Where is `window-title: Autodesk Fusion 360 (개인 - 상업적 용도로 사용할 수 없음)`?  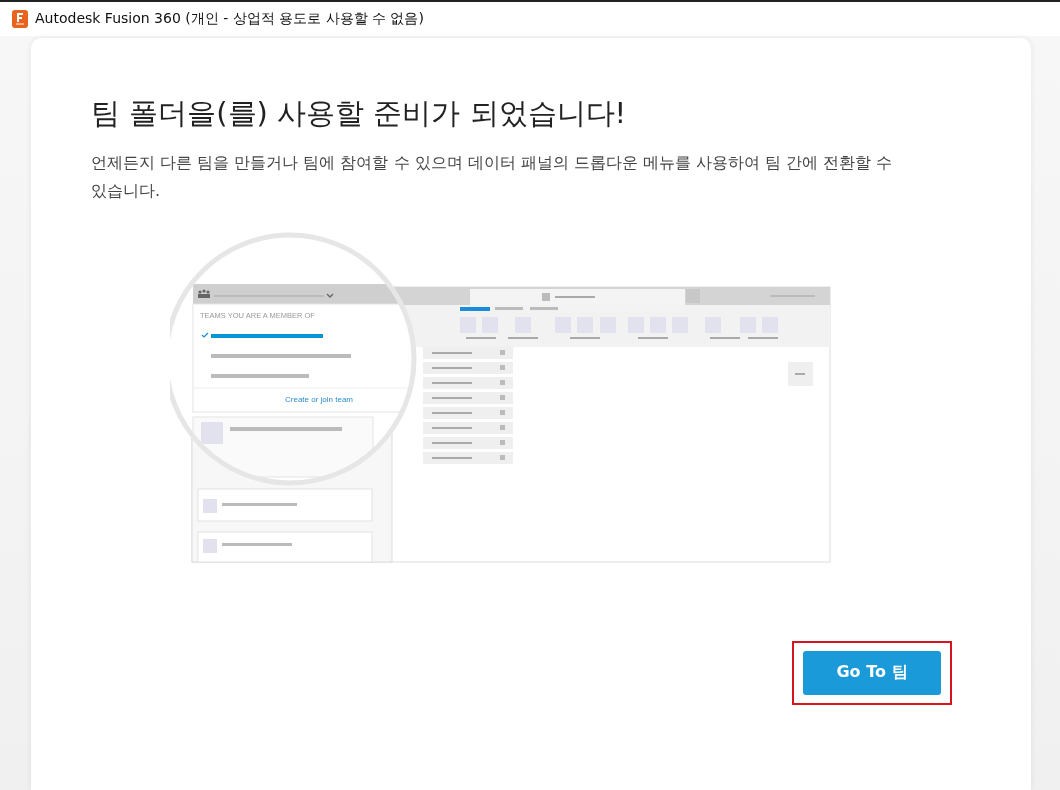
window-title: Autodesk Fusion 360 (개인 - 상업적 용도로 사용할 수 없음) is located at coordinates (229, 19).